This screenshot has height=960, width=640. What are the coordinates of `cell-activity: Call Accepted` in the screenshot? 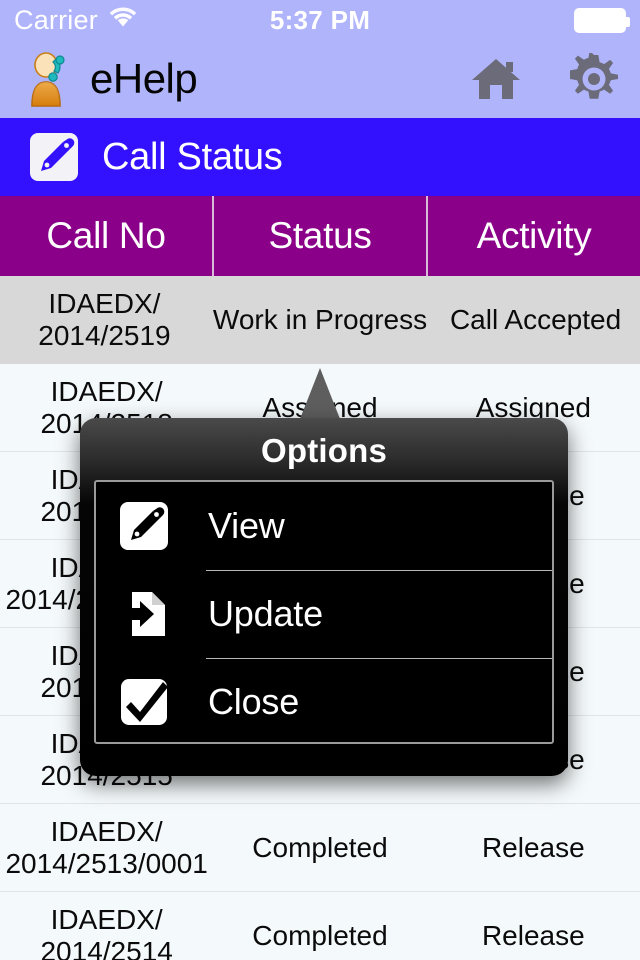 It's located at (535, 319).